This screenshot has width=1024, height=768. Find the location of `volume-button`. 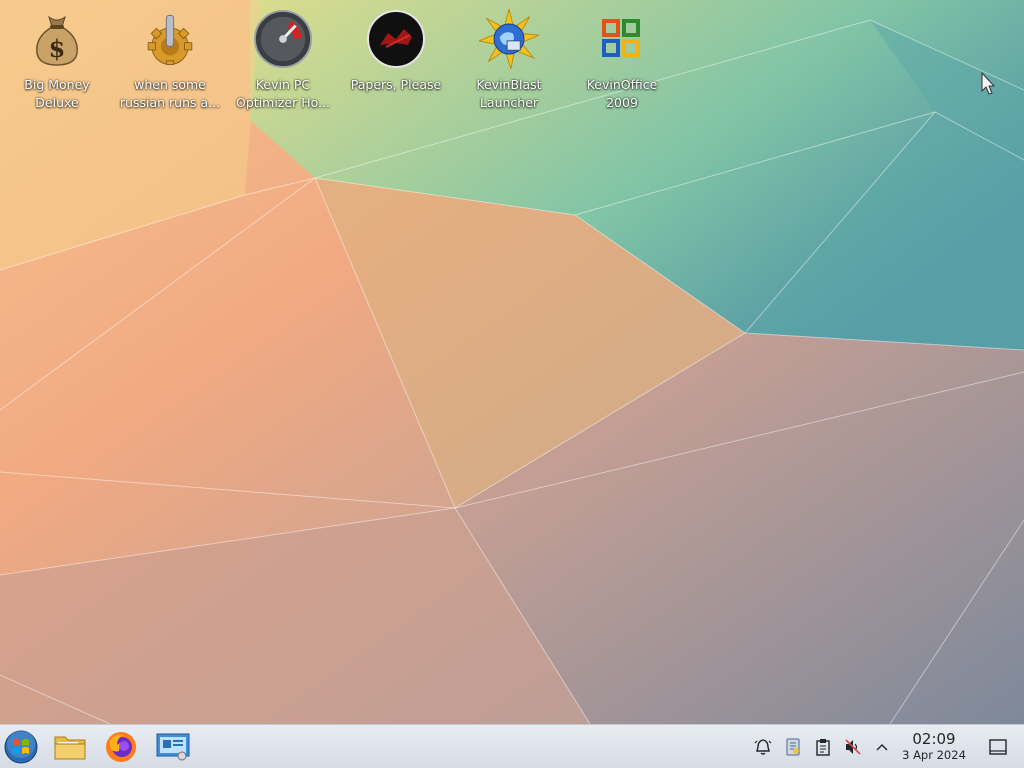

volume-button is located at coordinates (853, 747).